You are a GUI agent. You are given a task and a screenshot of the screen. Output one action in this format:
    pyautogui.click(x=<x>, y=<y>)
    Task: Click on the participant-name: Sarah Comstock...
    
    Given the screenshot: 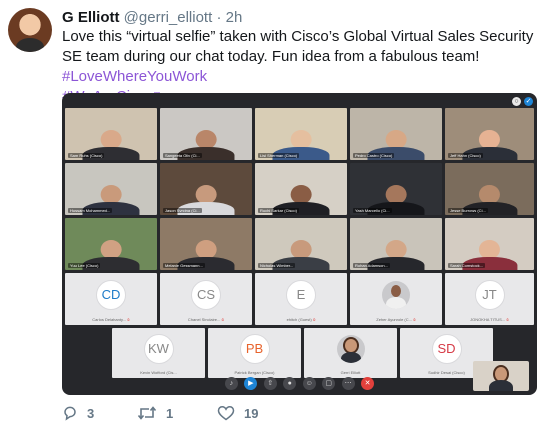 What is the action you would take?
    pyautogui.click(x=466, y=265)
    